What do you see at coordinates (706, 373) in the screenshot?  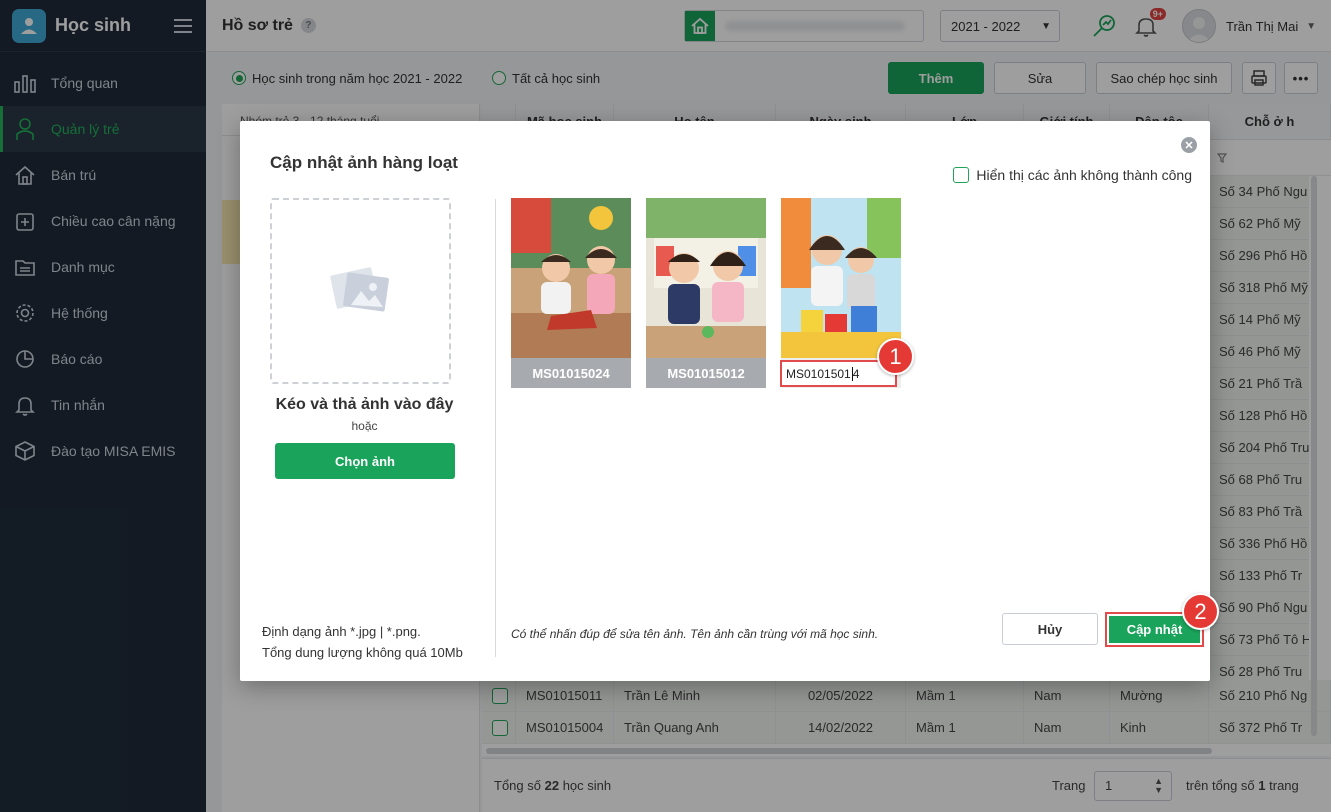 I see `photo-caption: MS01015012` at bounding box center [706, 373].